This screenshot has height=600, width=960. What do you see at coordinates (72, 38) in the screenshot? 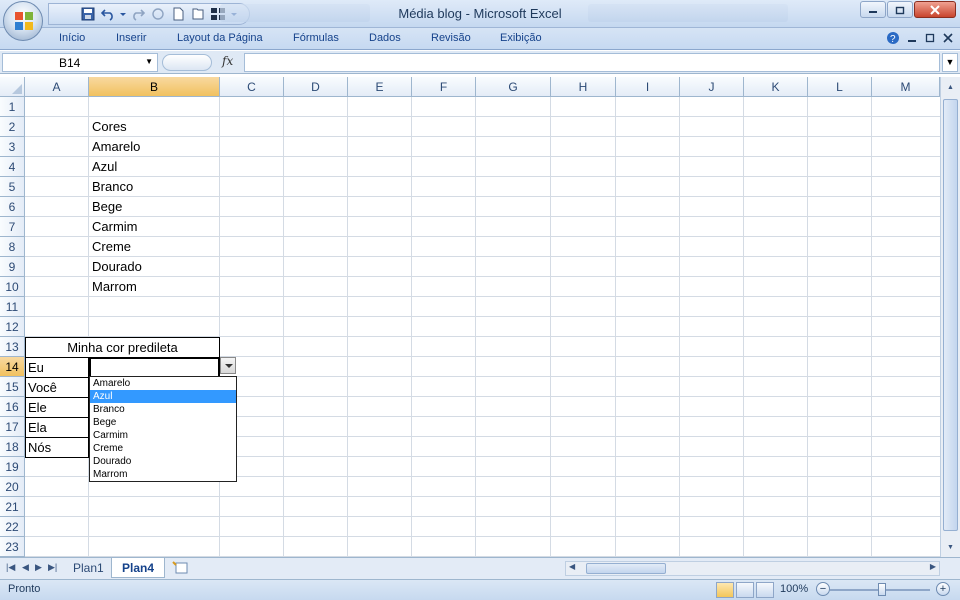
I see `tab-inicio: Início` at bounding box center [72, 38].